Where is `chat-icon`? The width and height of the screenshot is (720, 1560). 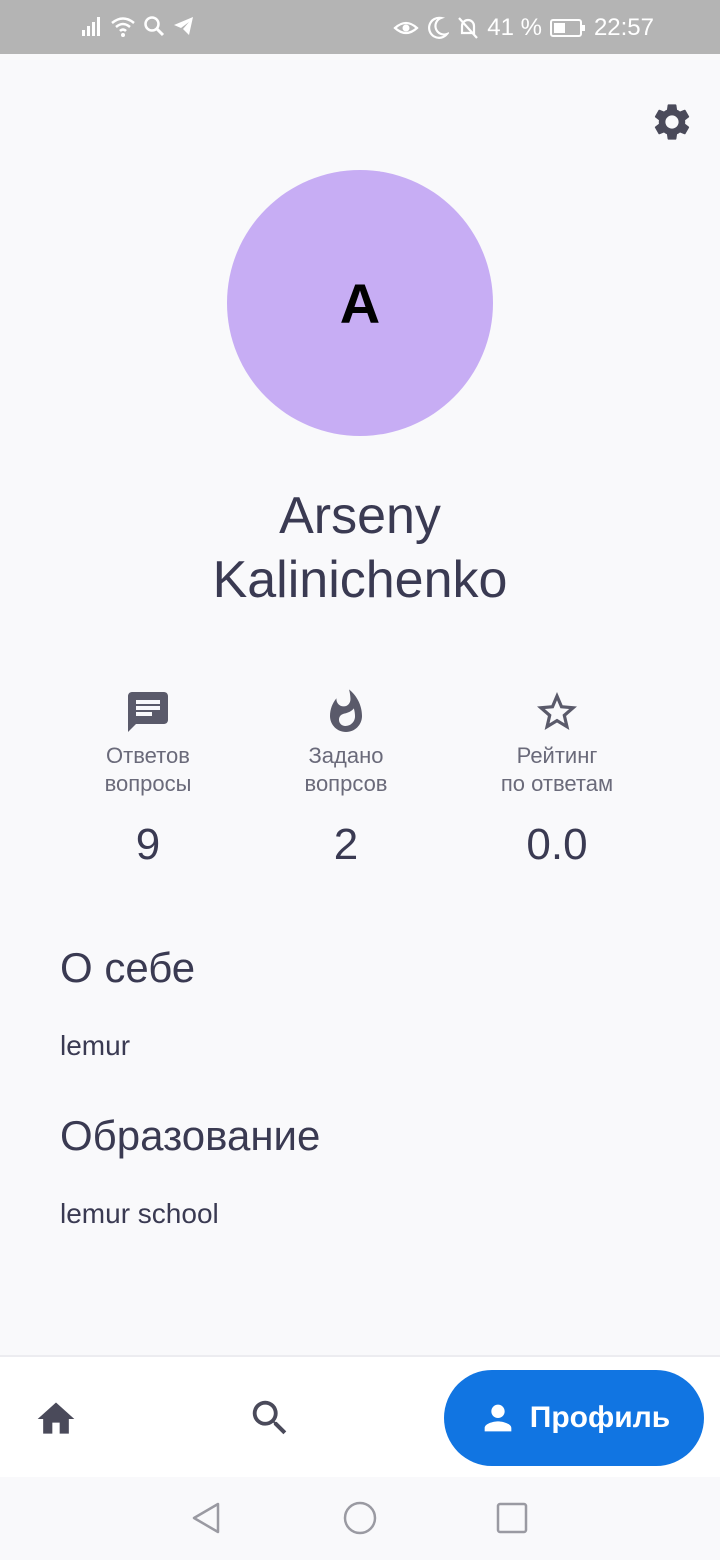
chat-icon is located at coordinates (148, 712).